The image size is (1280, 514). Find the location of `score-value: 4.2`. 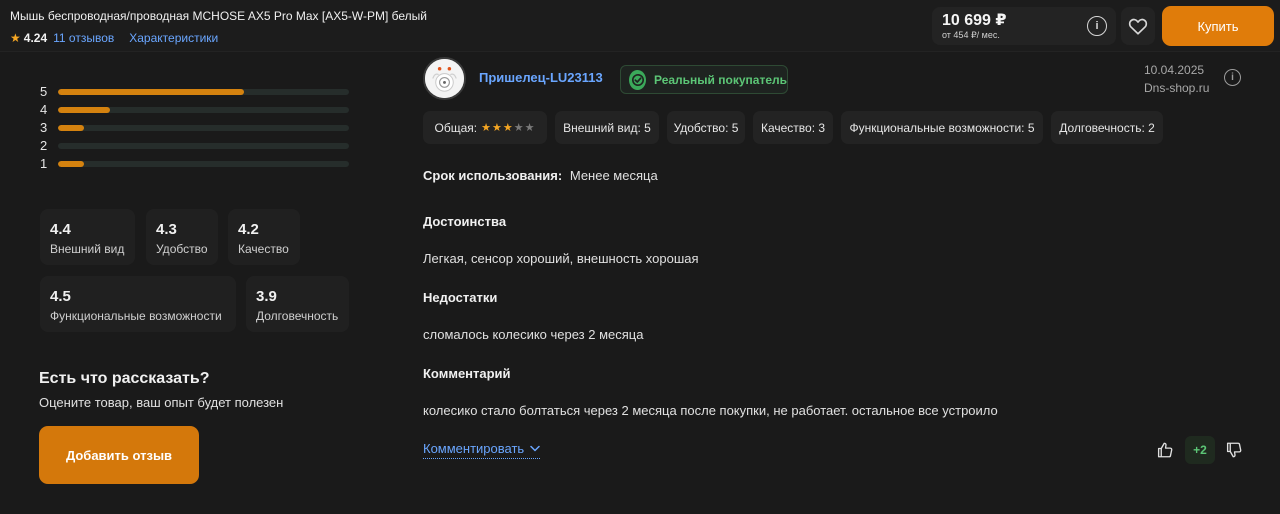

score-value: 4.2 is located at coordinates (248, 229).